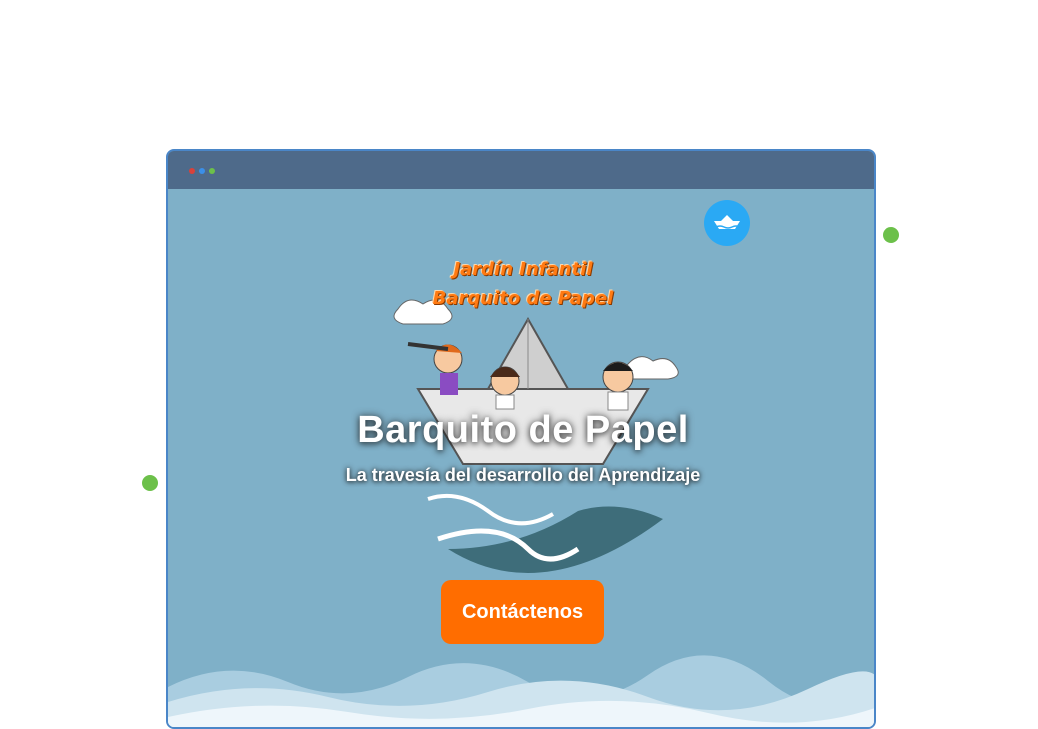 Image resolution: width=1038 pixels, height=729 pixels. Describe the element at coordinates (727, 223) in the screenshot. I see `paper-boat-icon` at that location.